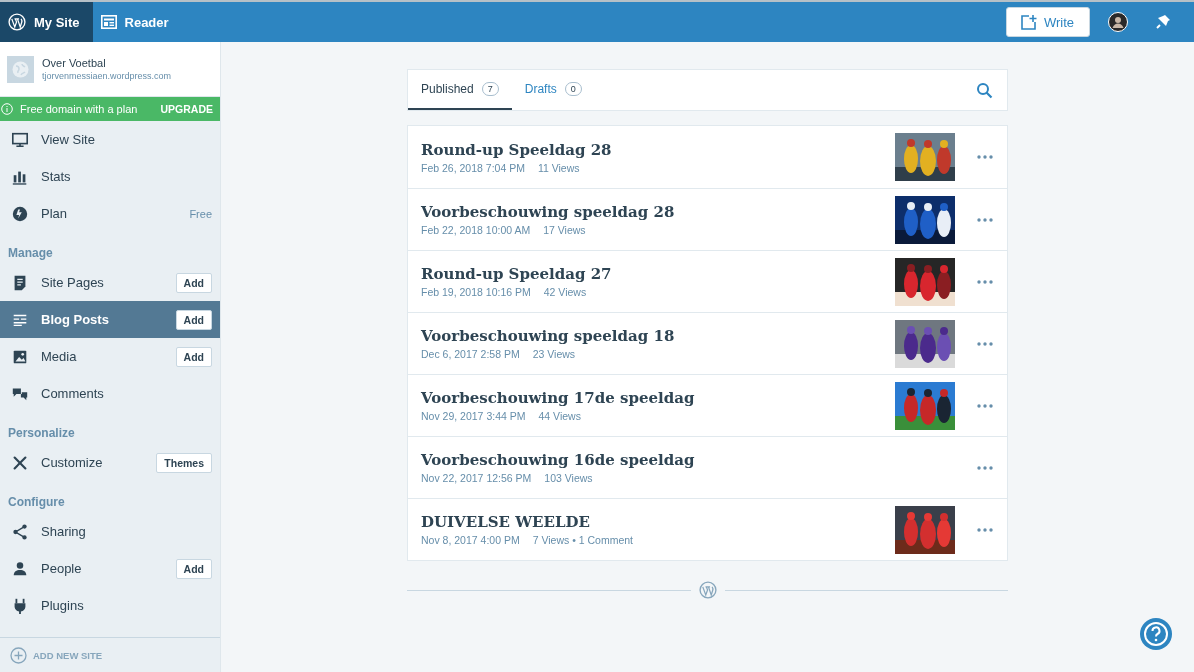 The image size is (1194, 672). What do you see at coordinates (20, 139) in the screenshot?
I see `monitor-icon` at bounding box center [20, 139].